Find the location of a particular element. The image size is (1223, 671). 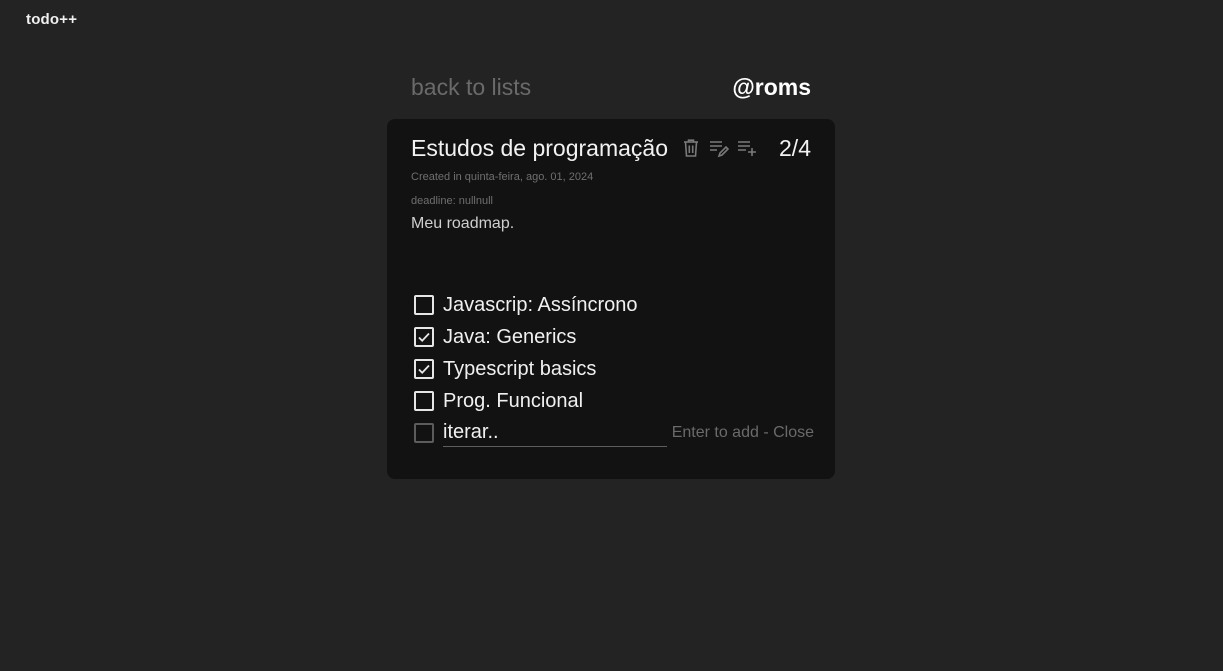

trash-icon is located at coordinates (691, 148).